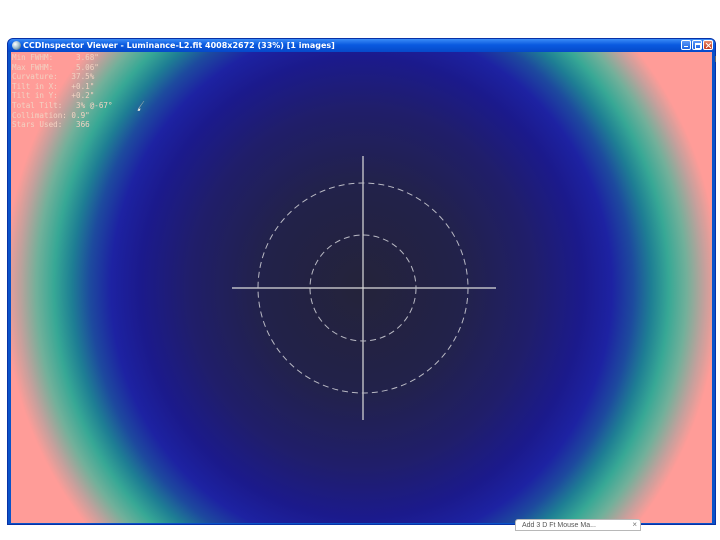 This screenshot has width=720, height=540. What do you see at coordinates (51, 115) in the screenshot?
I see `stat-collimation: Collimation: 0.9"` at bounding box center [51, 115].